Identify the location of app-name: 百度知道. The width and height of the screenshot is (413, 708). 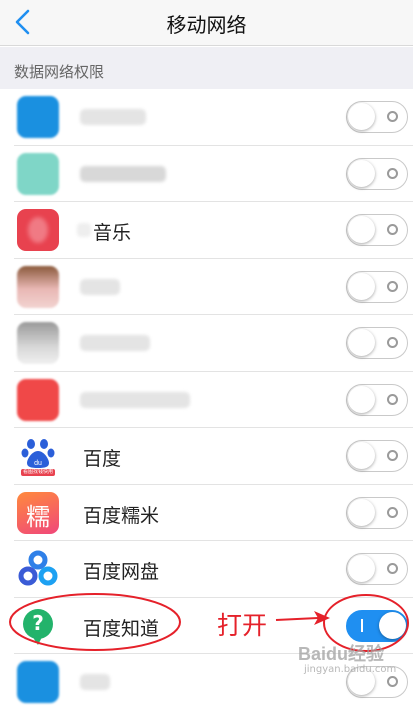
(121, 628).